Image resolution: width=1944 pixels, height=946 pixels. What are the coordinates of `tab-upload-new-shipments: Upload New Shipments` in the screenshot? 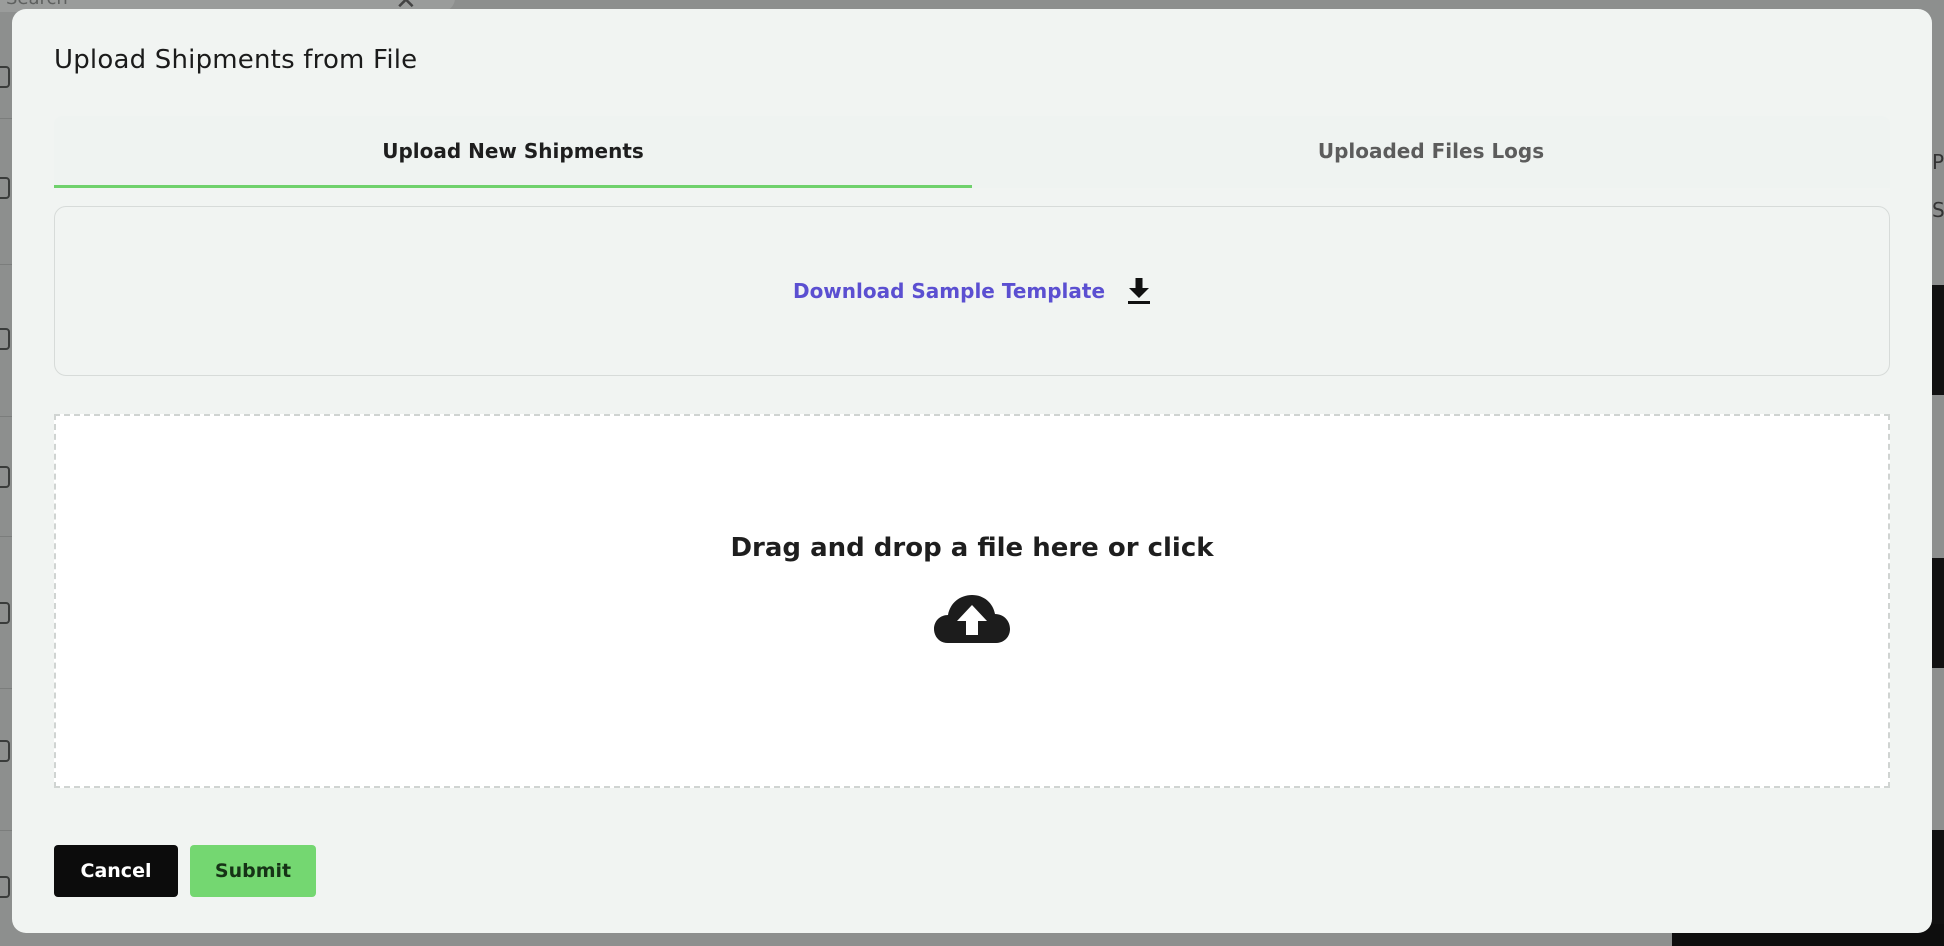 It's located at (513, 152).